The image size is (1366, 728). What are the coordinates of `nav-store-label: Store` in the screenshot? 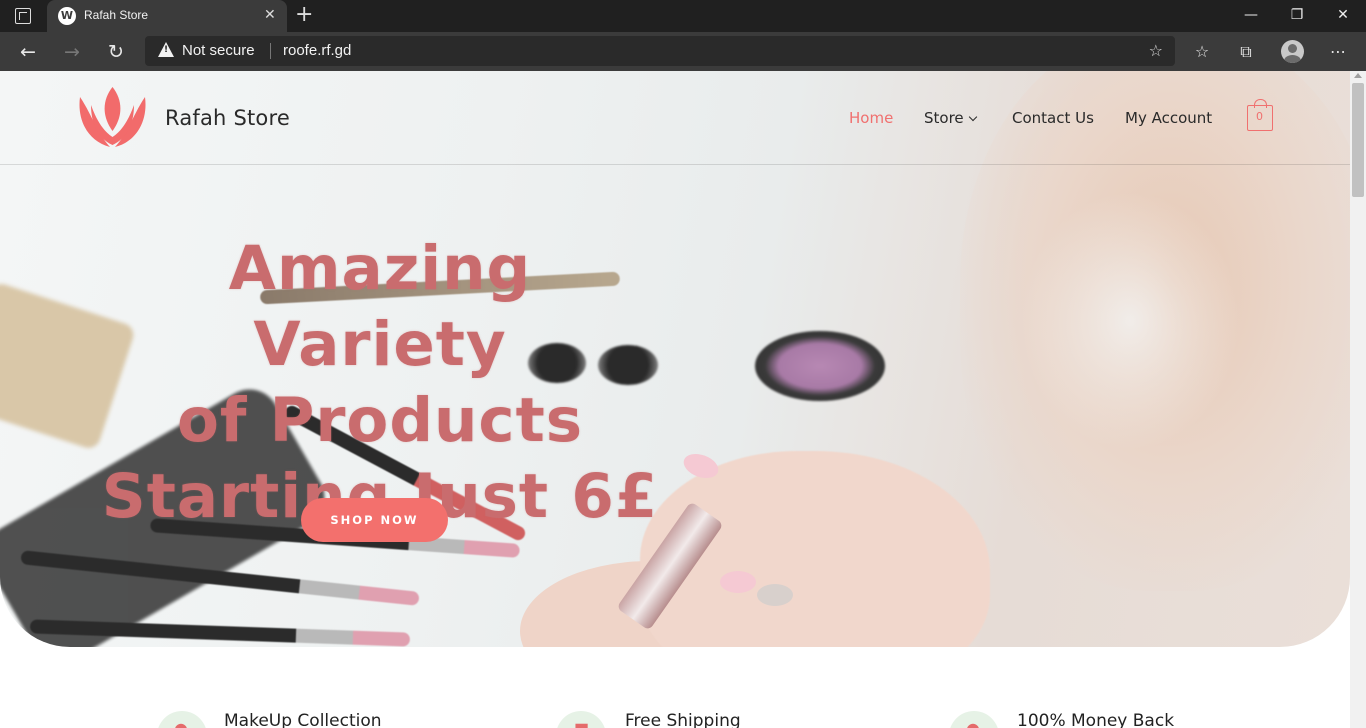 It's located at (944, 118).